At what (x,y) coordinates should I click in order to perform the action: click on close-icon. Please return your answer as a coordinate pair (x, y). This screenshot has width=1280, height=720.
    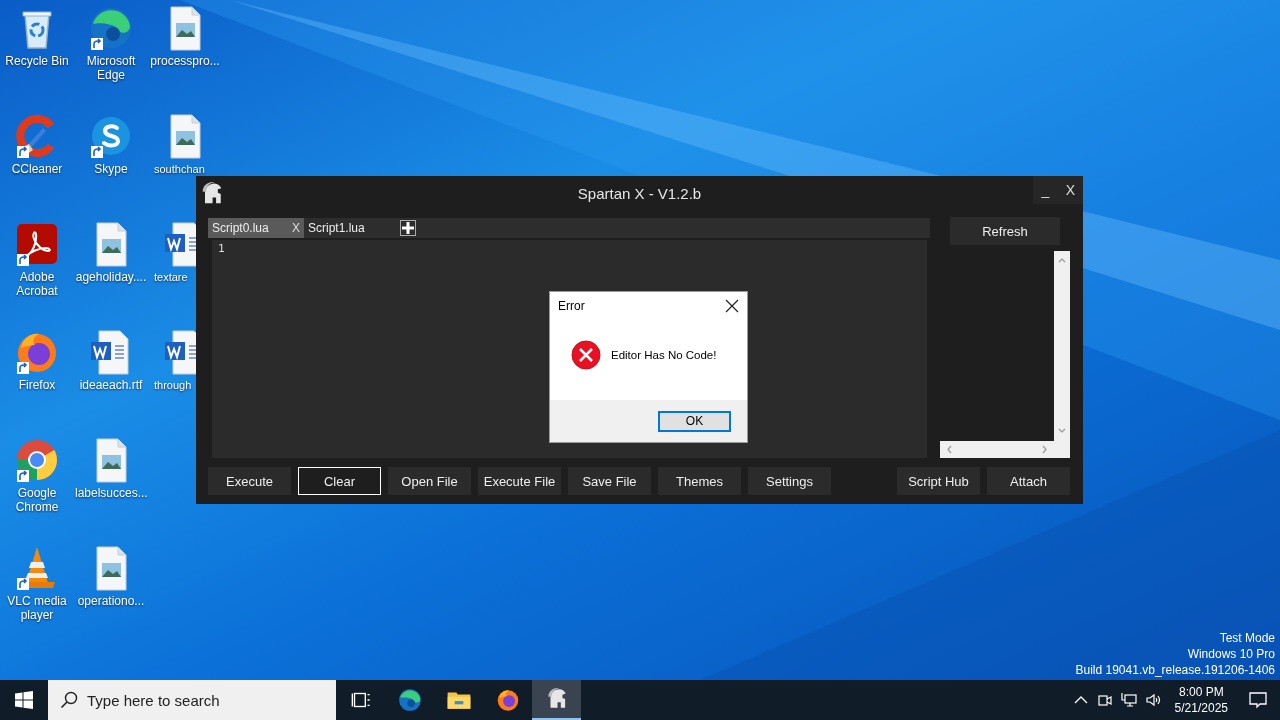
    Looking at the image, I should click on (732, 306).